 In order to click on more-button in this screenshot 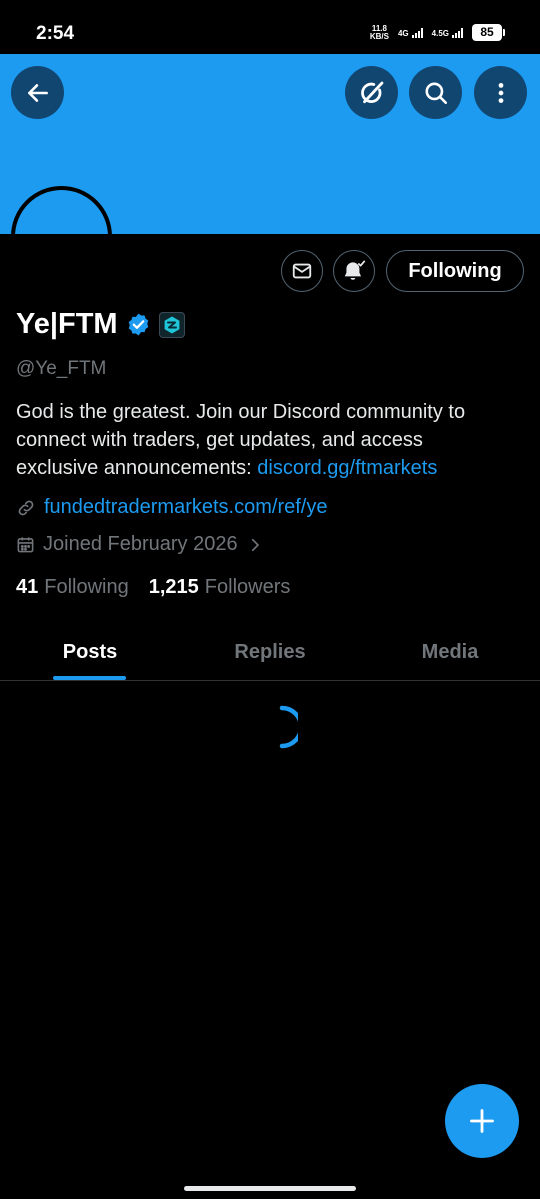, I will do `click(500, 92)`.